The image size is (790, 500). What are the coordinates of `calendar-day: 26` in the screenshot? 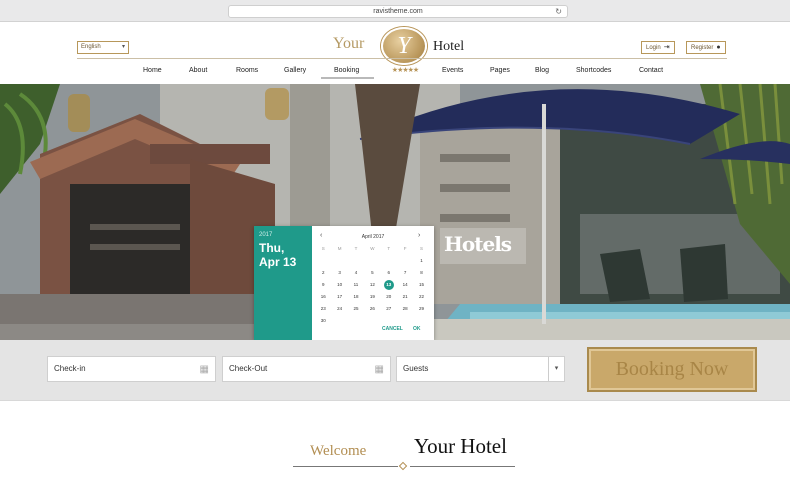 It's located at (372, 309).